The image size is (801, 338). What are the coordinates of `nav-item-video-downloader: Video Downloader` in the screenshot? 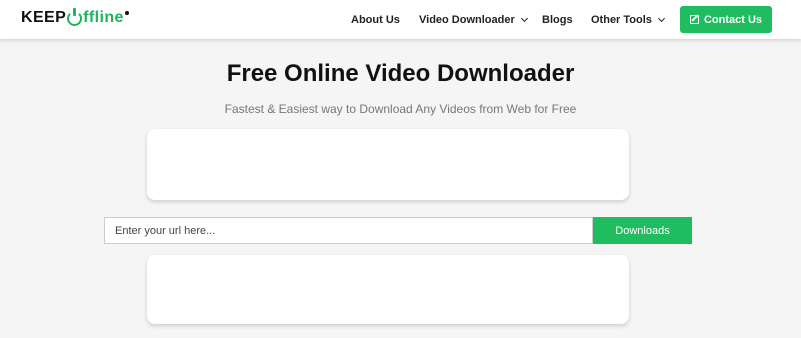 It's located at (473, 19).